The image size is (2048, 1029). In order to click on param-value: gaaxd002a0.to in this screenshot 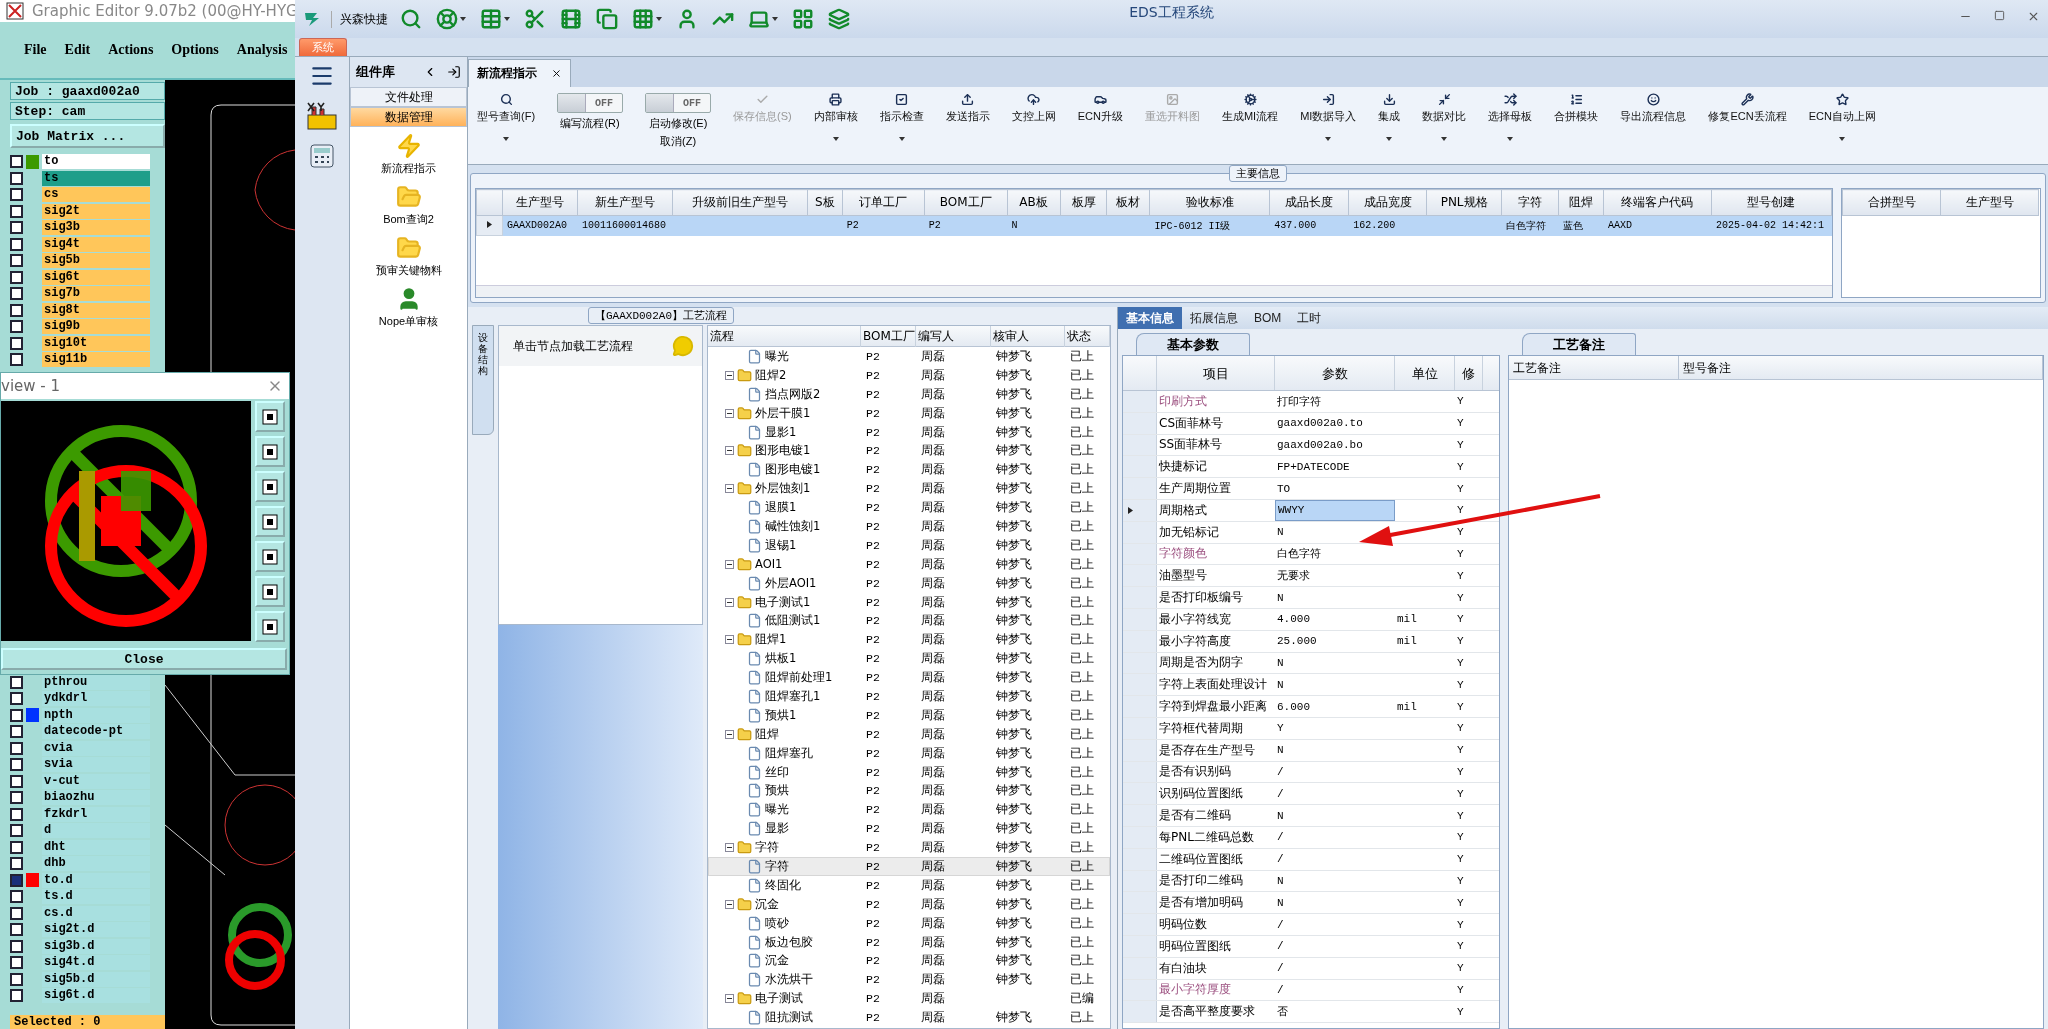, I will do `click(1335, 423)`.